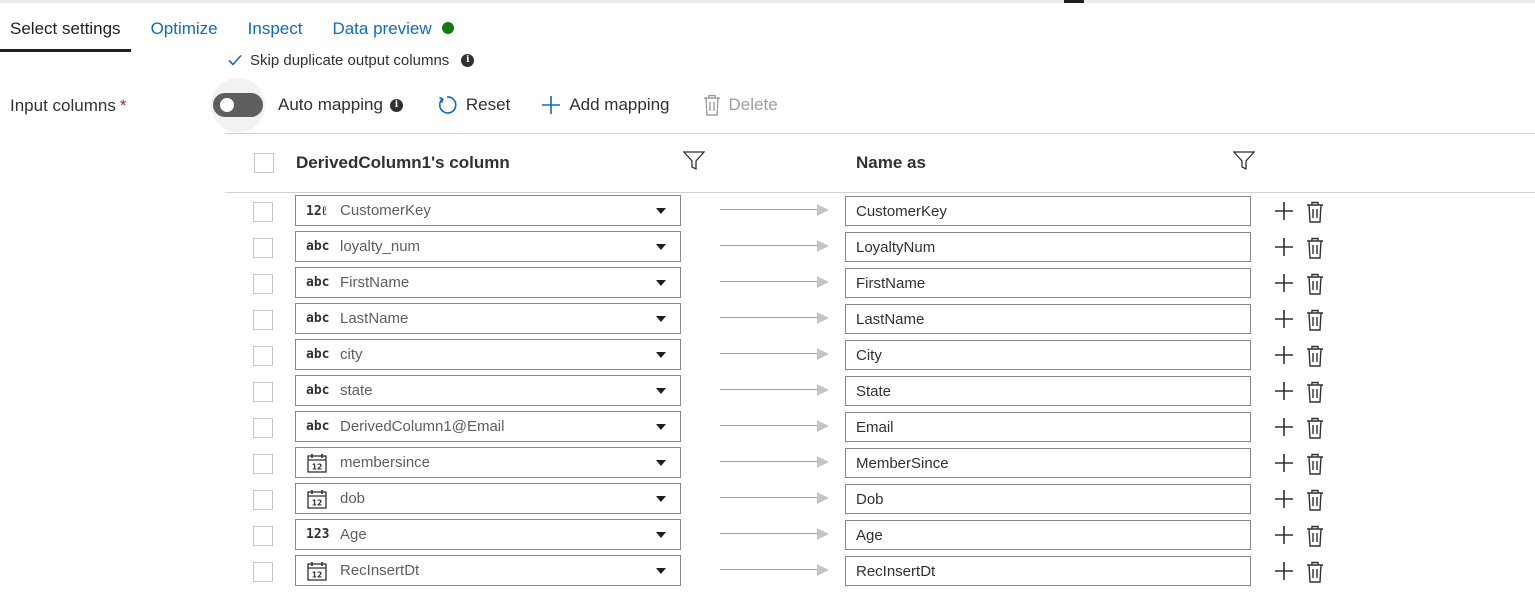  I want to click on skip-duplicate-checkbox, so click(235, 60).